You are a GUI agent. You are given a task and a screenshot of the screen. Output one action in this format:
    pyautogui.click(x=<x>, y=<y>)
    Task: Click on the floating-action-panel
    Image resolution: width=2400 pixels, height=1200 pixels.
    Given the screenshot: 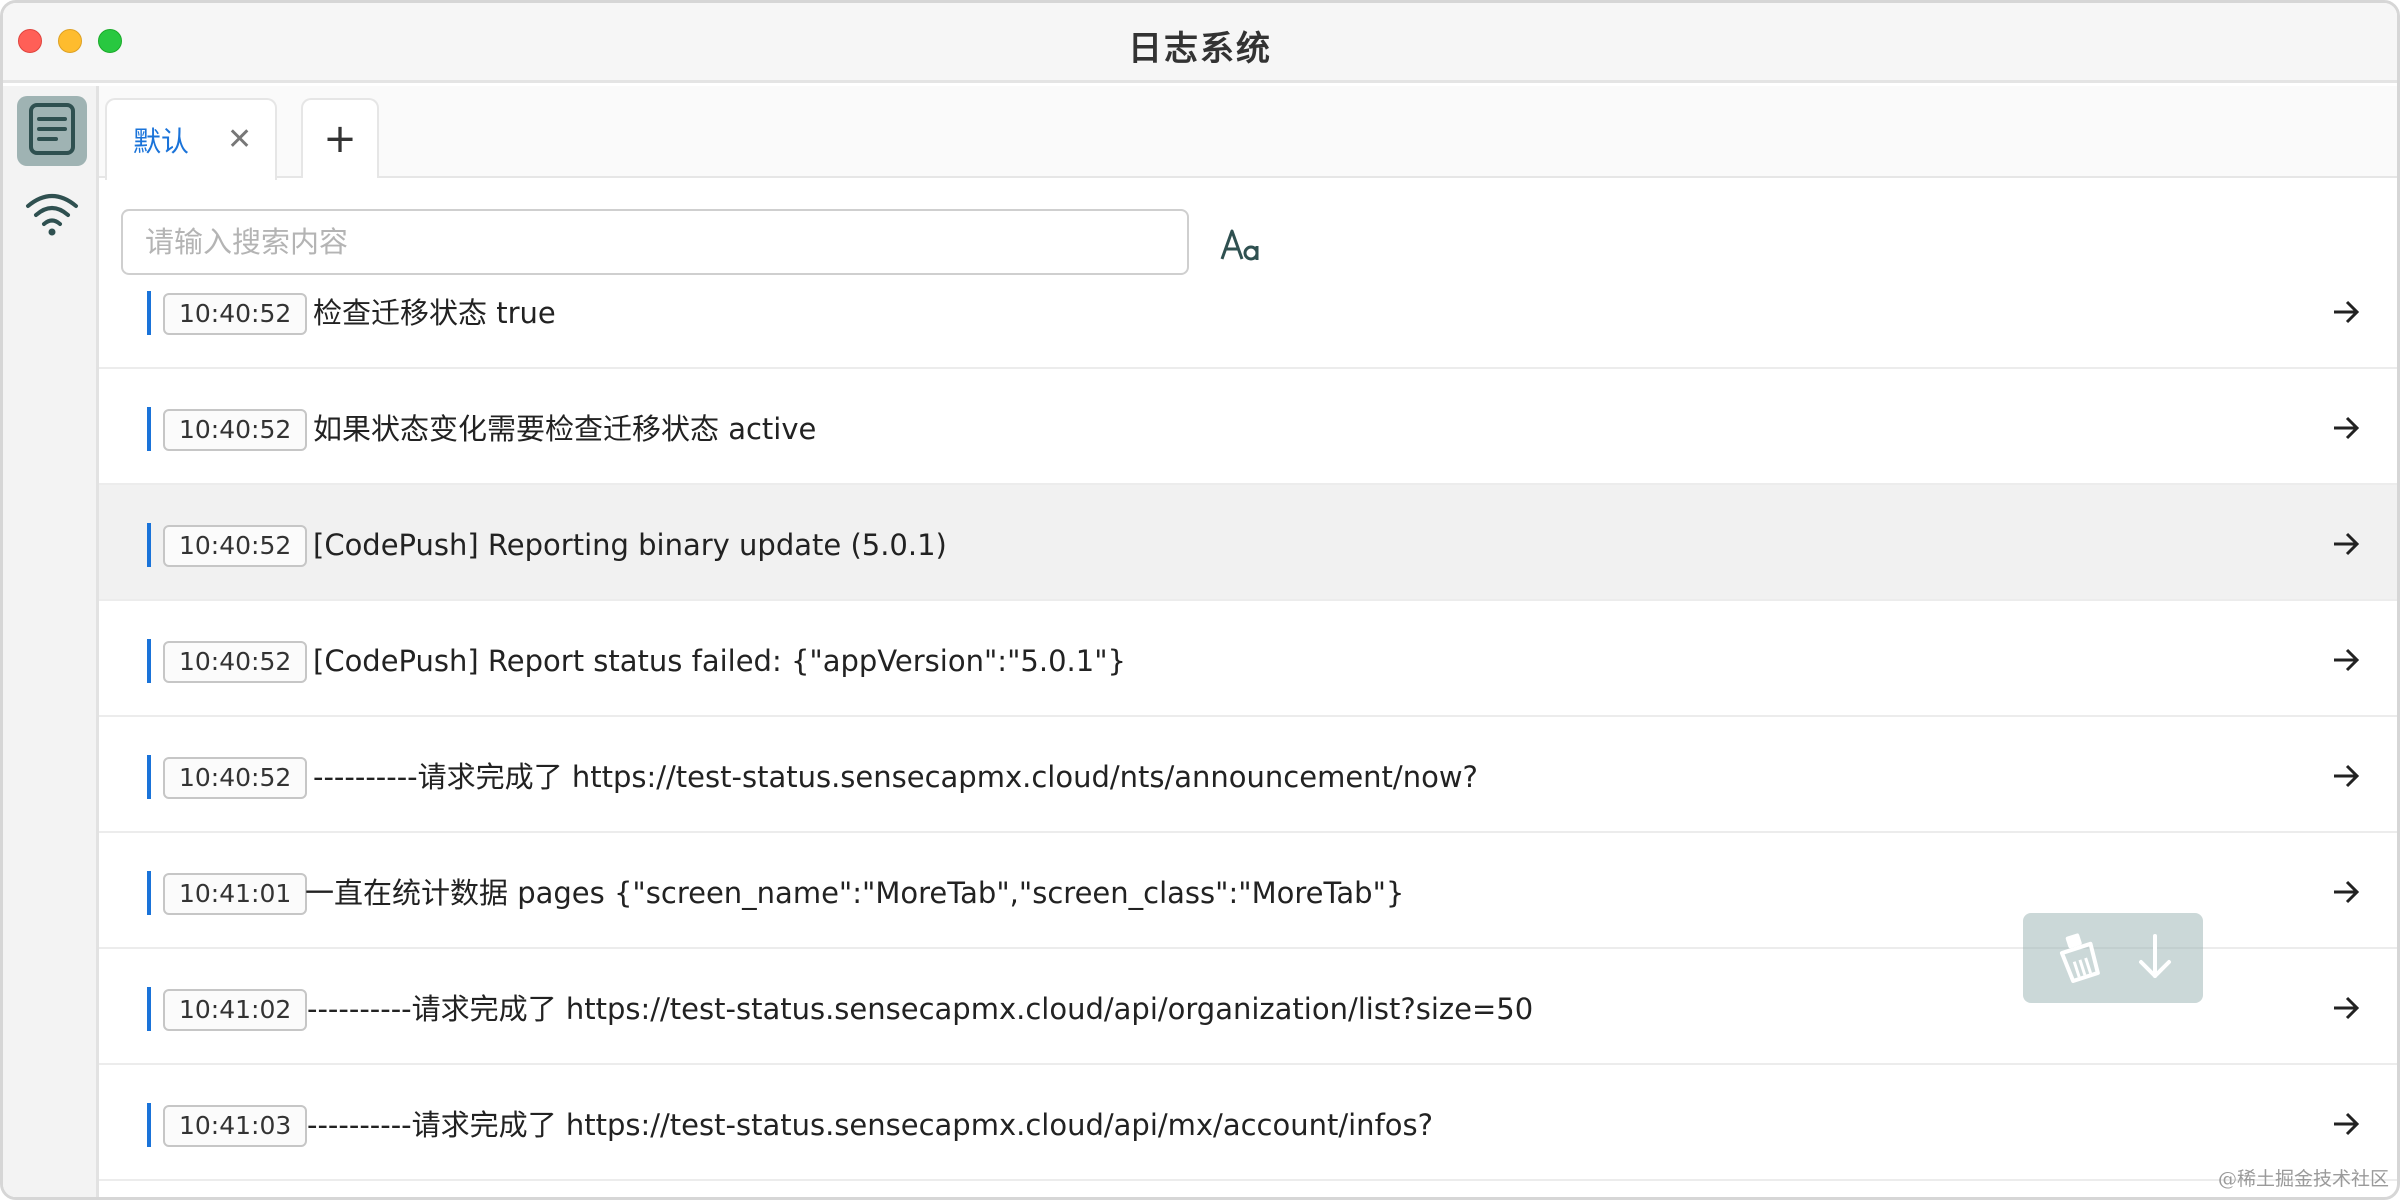 What is the action you would take?
    pyautogui.click(x=2113, y=958)
    